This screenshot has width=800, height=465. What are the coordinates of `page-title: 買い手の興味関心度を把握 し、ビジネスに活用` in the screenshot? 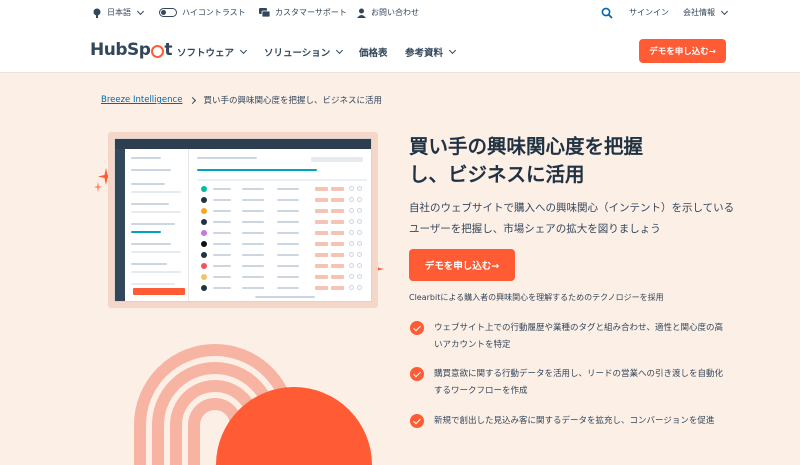 It's located at (569, 161).